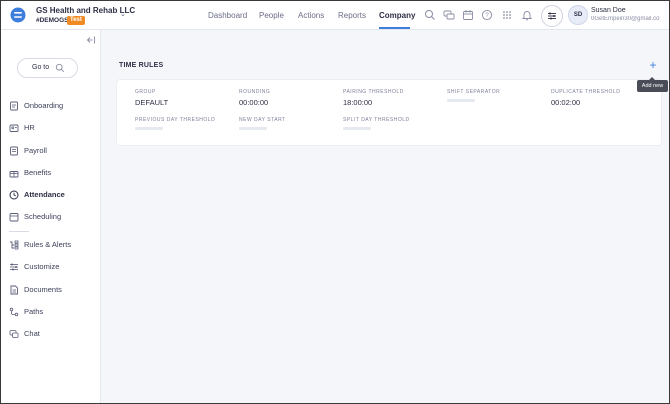 This screenshot has height=404, width=670. I want to click on test-badge: Test, so click(76, 20).